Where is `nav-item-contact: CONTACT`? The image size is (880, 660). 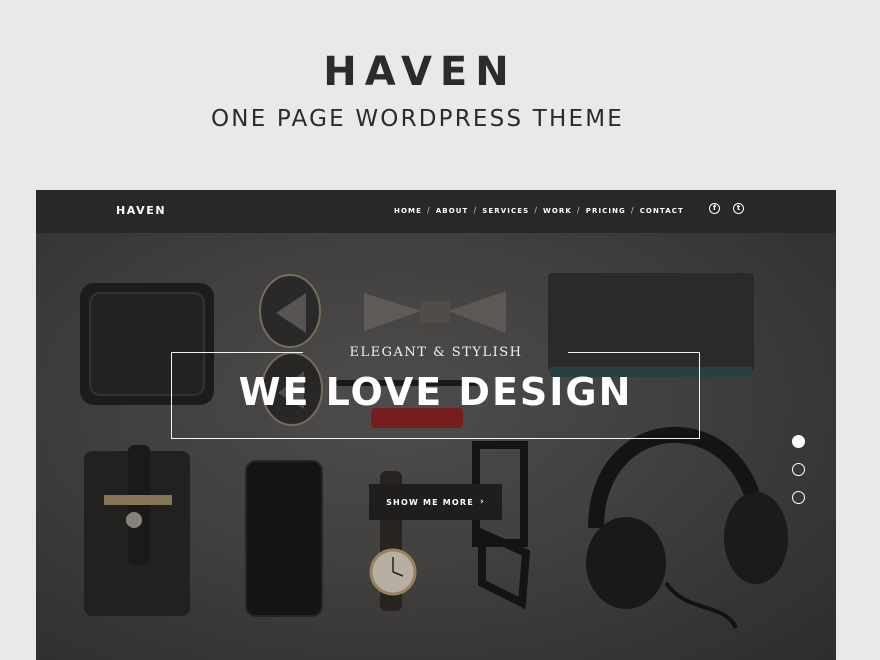
nav-item-contact: CONTACT is located at coordinates (662, 211).